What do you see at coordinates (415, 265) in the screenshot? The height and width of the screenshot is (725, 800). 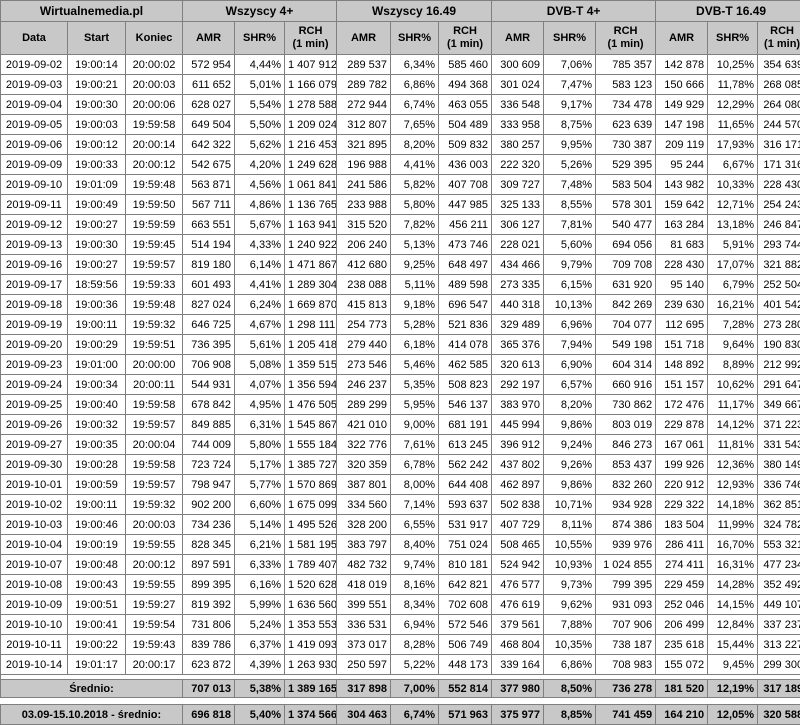 I see `cell-shr: 9,25%` at bounding box center [415, 265].